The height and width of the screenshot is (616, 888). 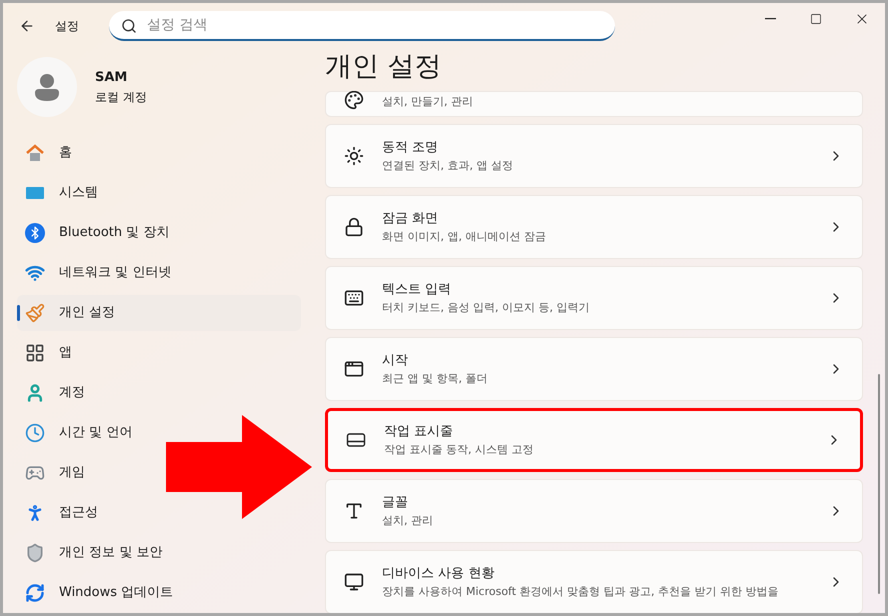 What do you see at coordinates (129, 26) in the screenshot?
I see `search-icon` at bounding box center [129, 26].